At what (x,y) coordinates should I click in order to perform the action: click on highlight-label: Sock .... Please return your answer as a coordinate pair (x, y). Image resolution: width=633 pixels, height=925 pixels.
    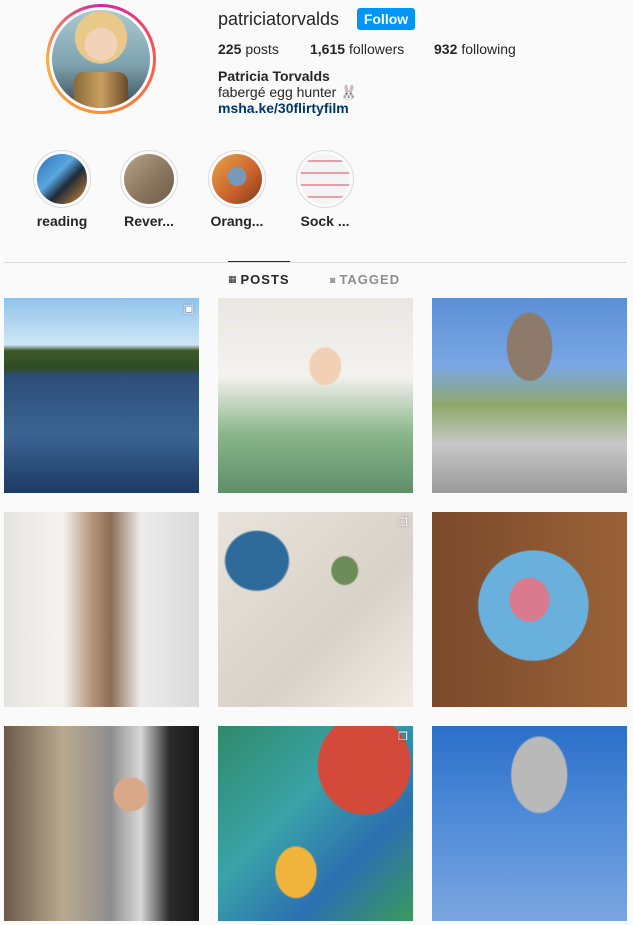
    Looking at the image, I should click on (325, 221).